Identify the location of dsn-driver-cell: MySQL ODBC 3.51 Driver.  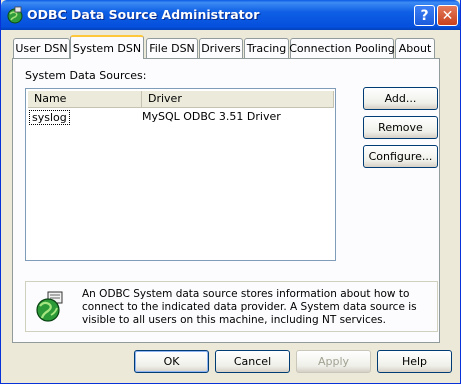
(211, 116).